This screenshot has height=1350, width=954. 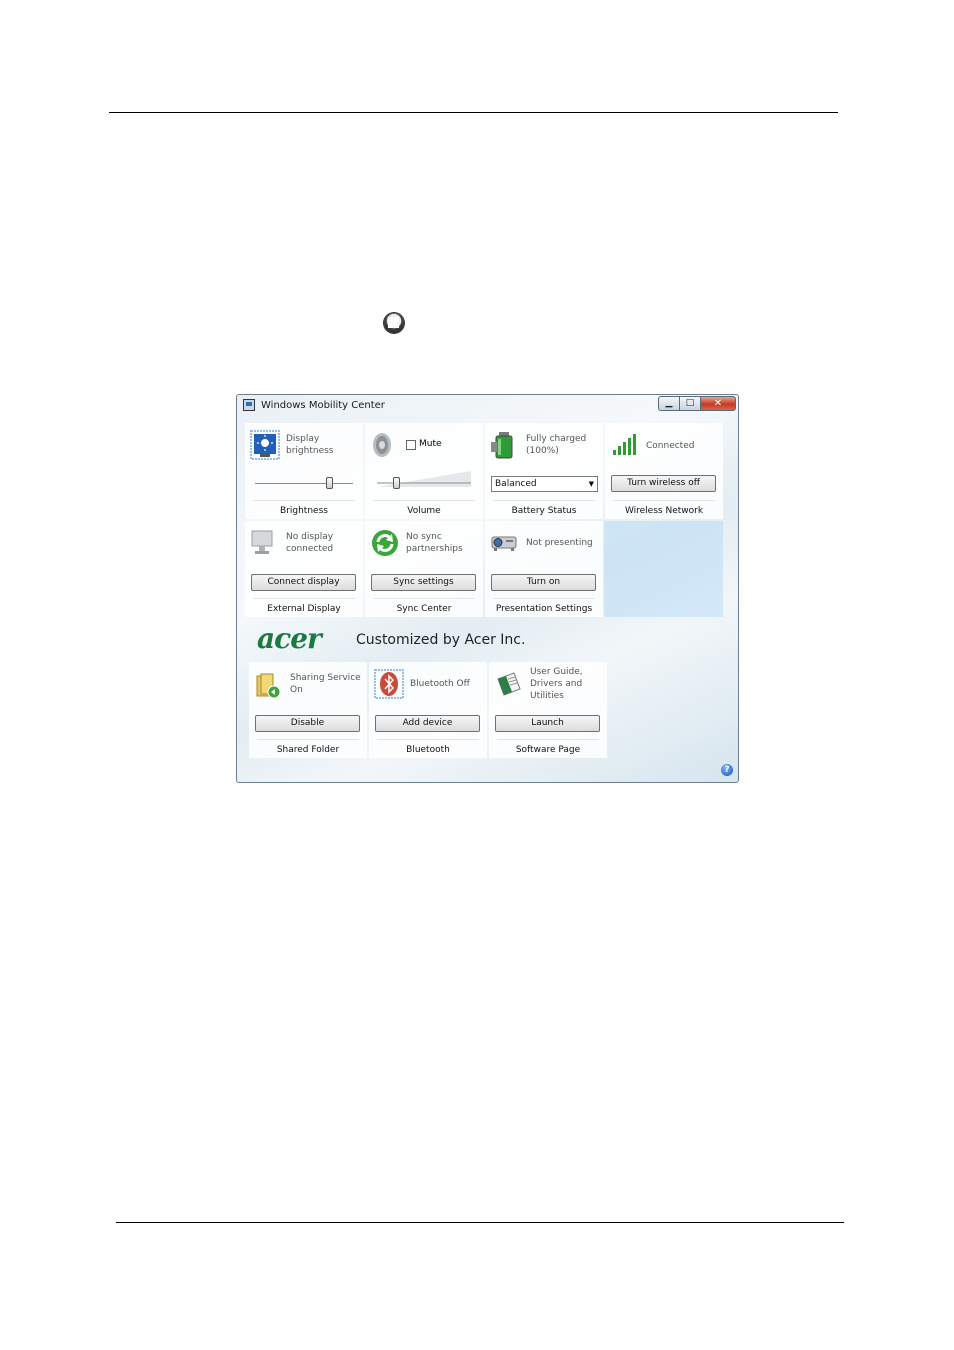 What do you see at coordinates (670, 446) in the screenshot?
I see `wireless-text: Connected` at bounding box center [670, 446].